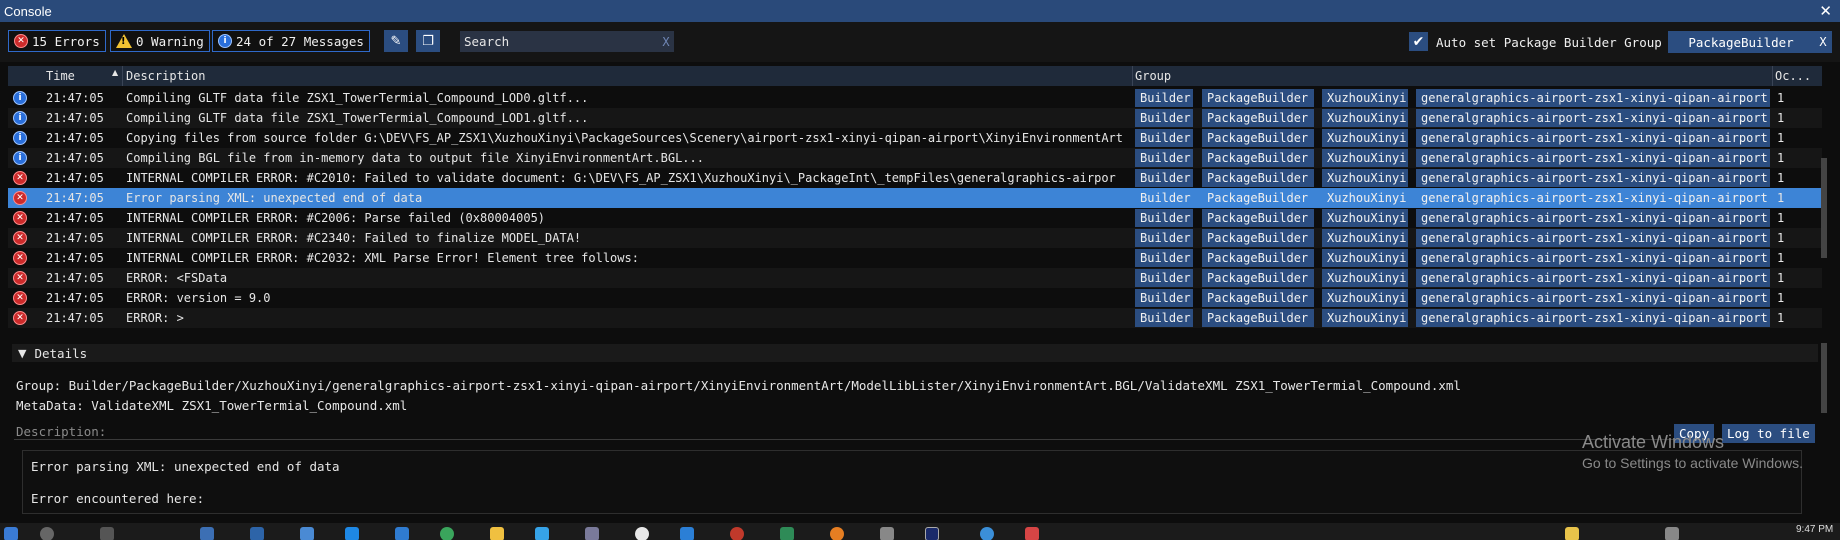  What do you see at coordinates (160, 41) in the screenshot?
I see `warnings-filter-button: ! 0 Warning` at bounding box center [160, 41].